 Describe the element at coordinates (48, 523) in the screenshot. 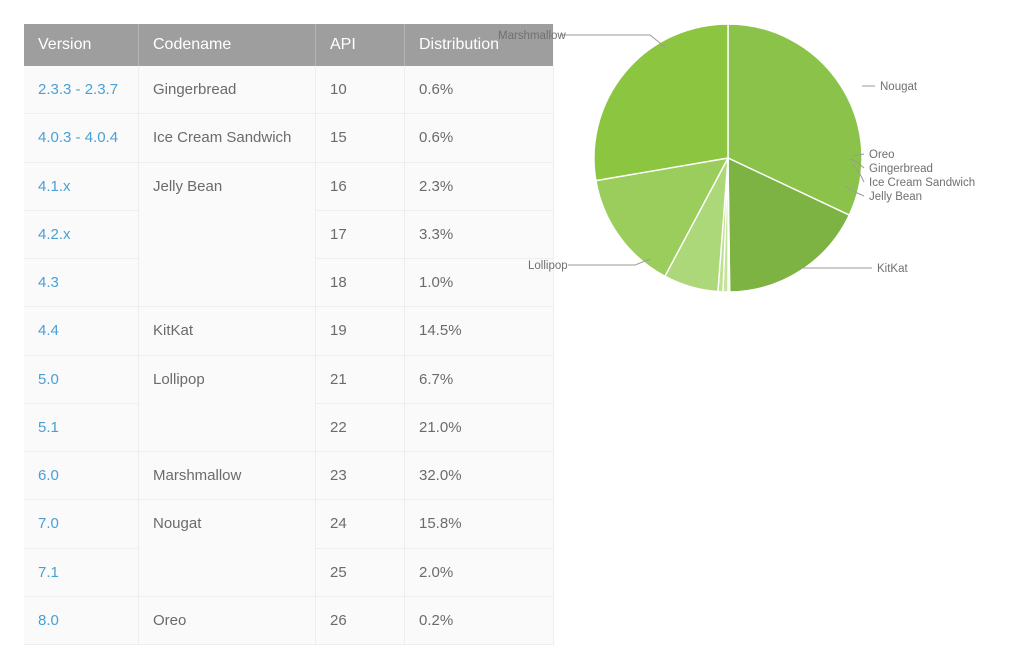

I see `version-link: 7.0` at that location.